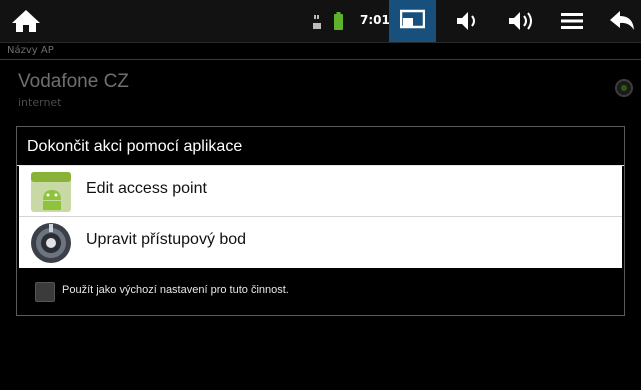 This screenshot has width=641, height=390. What do you see at coordinates (40, 102) in the screenshot?
I see `apn-subtitle: internet` at bounding box center [40, 102].